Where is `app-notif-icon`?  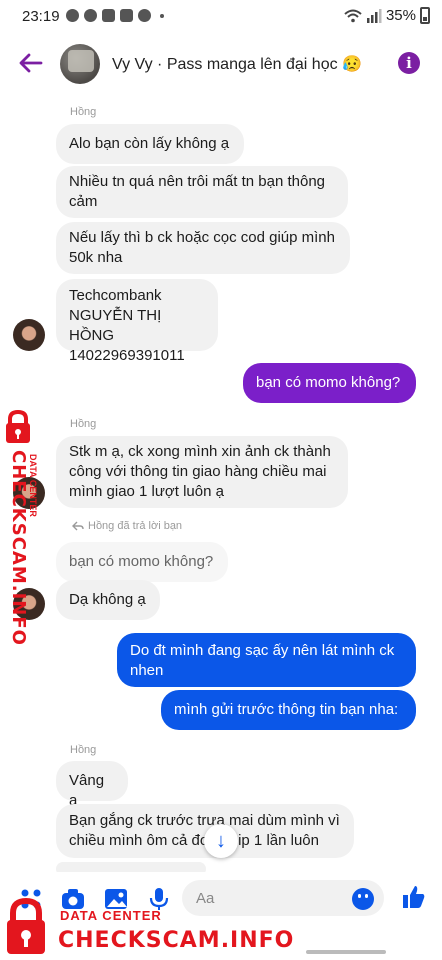
app-notif-icon is located at coordinates (90, 15).